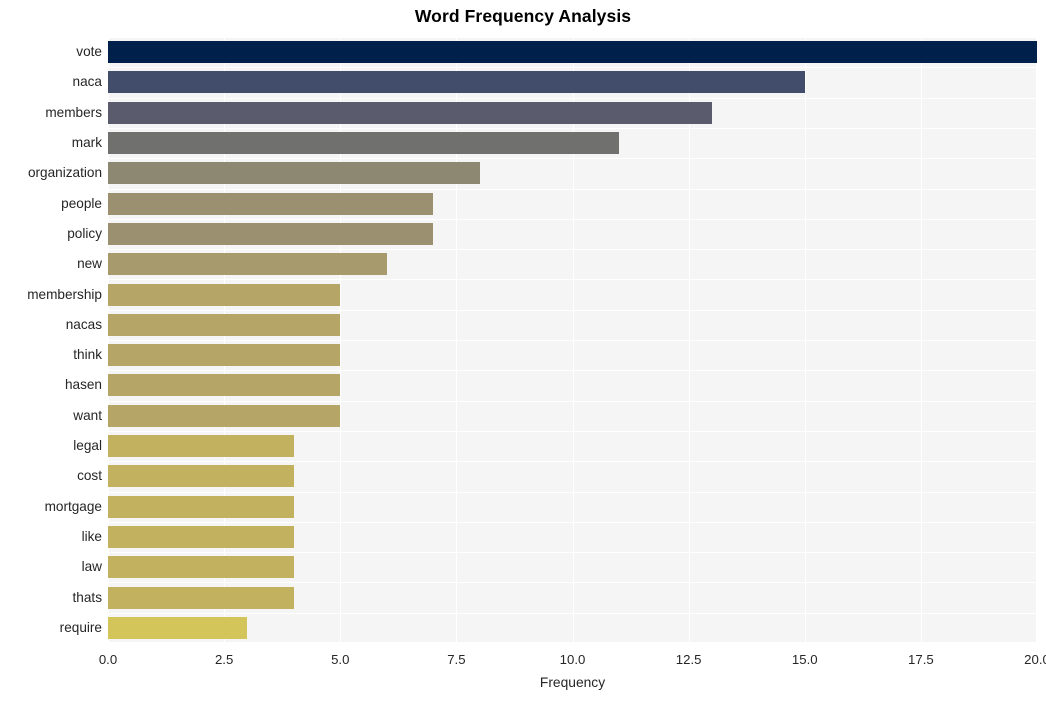 The image size is (1046, 701). I want to click on y-axis-tick-label: hasen, so click(83, 385).